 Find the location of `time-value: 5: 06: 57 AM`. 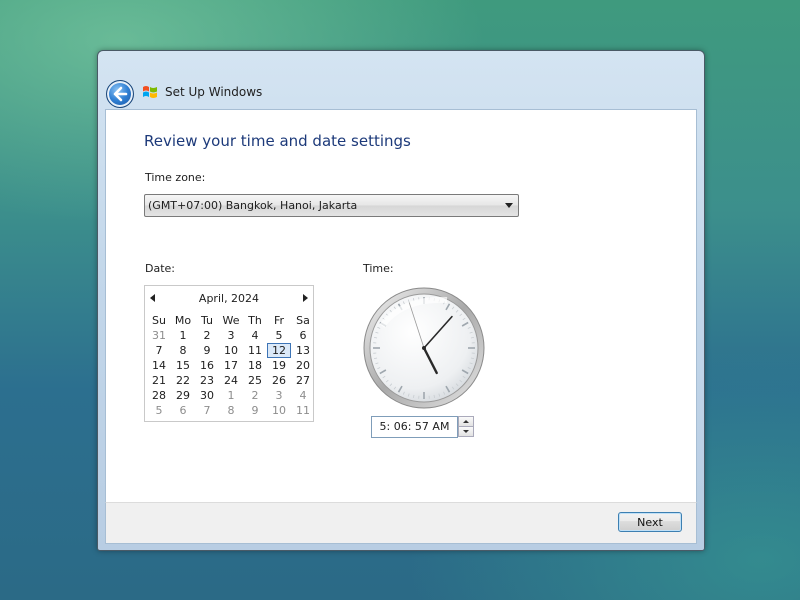

time-value: 5: 06: 57 AM is located at coordinates (414, 426).